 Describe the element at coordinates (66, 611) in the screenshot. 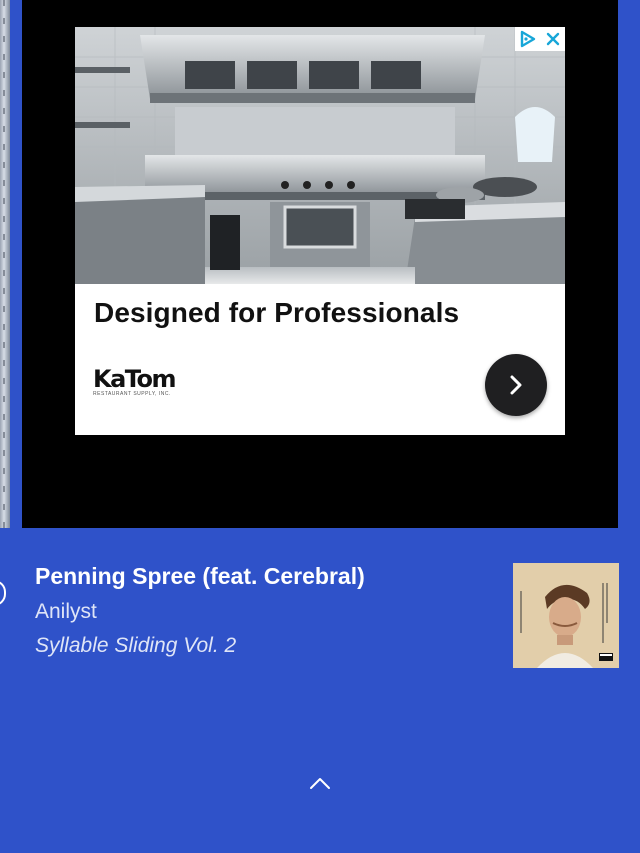

I see `song-artist: Anilyst` at that location.